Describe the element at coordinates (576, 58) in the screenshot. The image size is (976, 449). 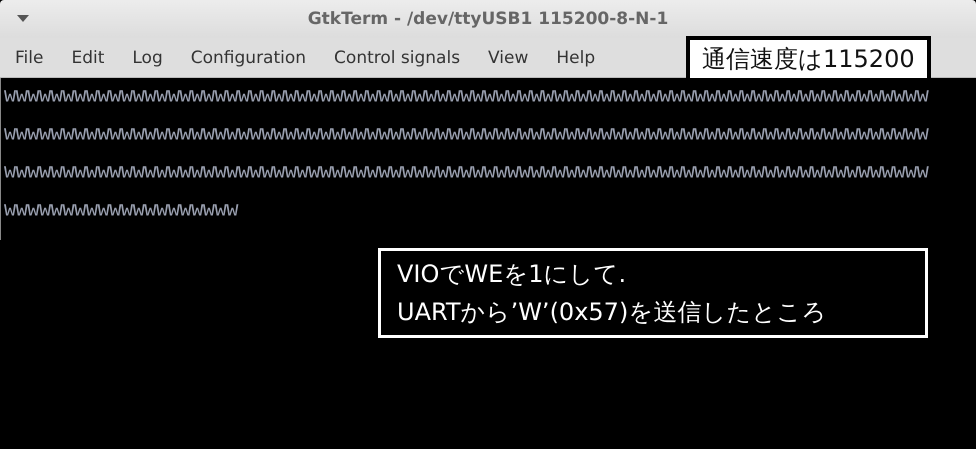
I see `menu-item: Help` at that location.